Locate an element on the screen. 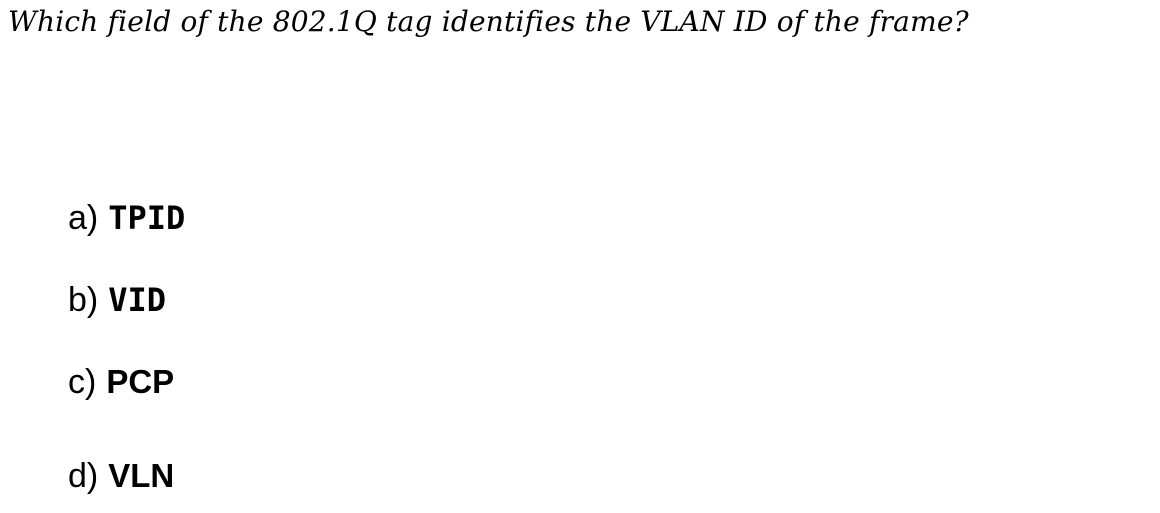 This screenshot has width=1160, height=513. option-d: d) VLN is located at coordinates (121, 476).